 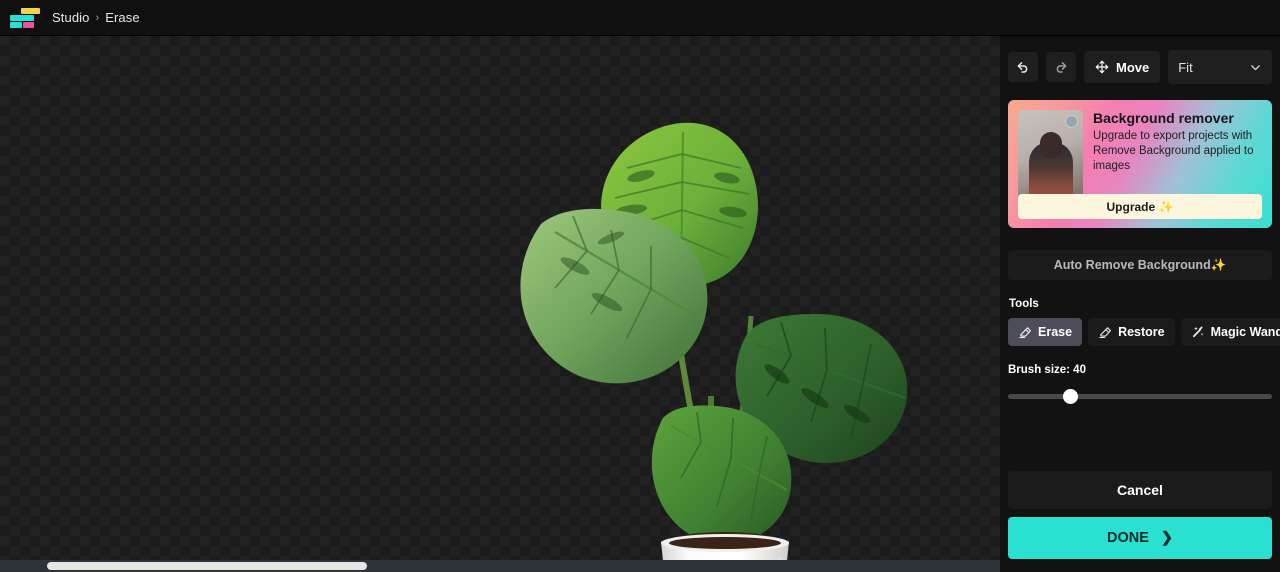 I want to click on zoom-level-select: Fit, so click(x=1220, y=67).